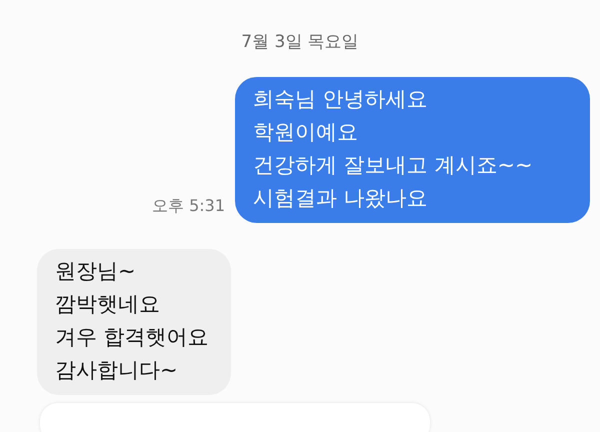 The width and height of the screenshot is (600, 432). What do you see at coordinates (188, 206) in the screenshot?
I see `message-time: 오후 5:31` at bounding box center [188, 206].